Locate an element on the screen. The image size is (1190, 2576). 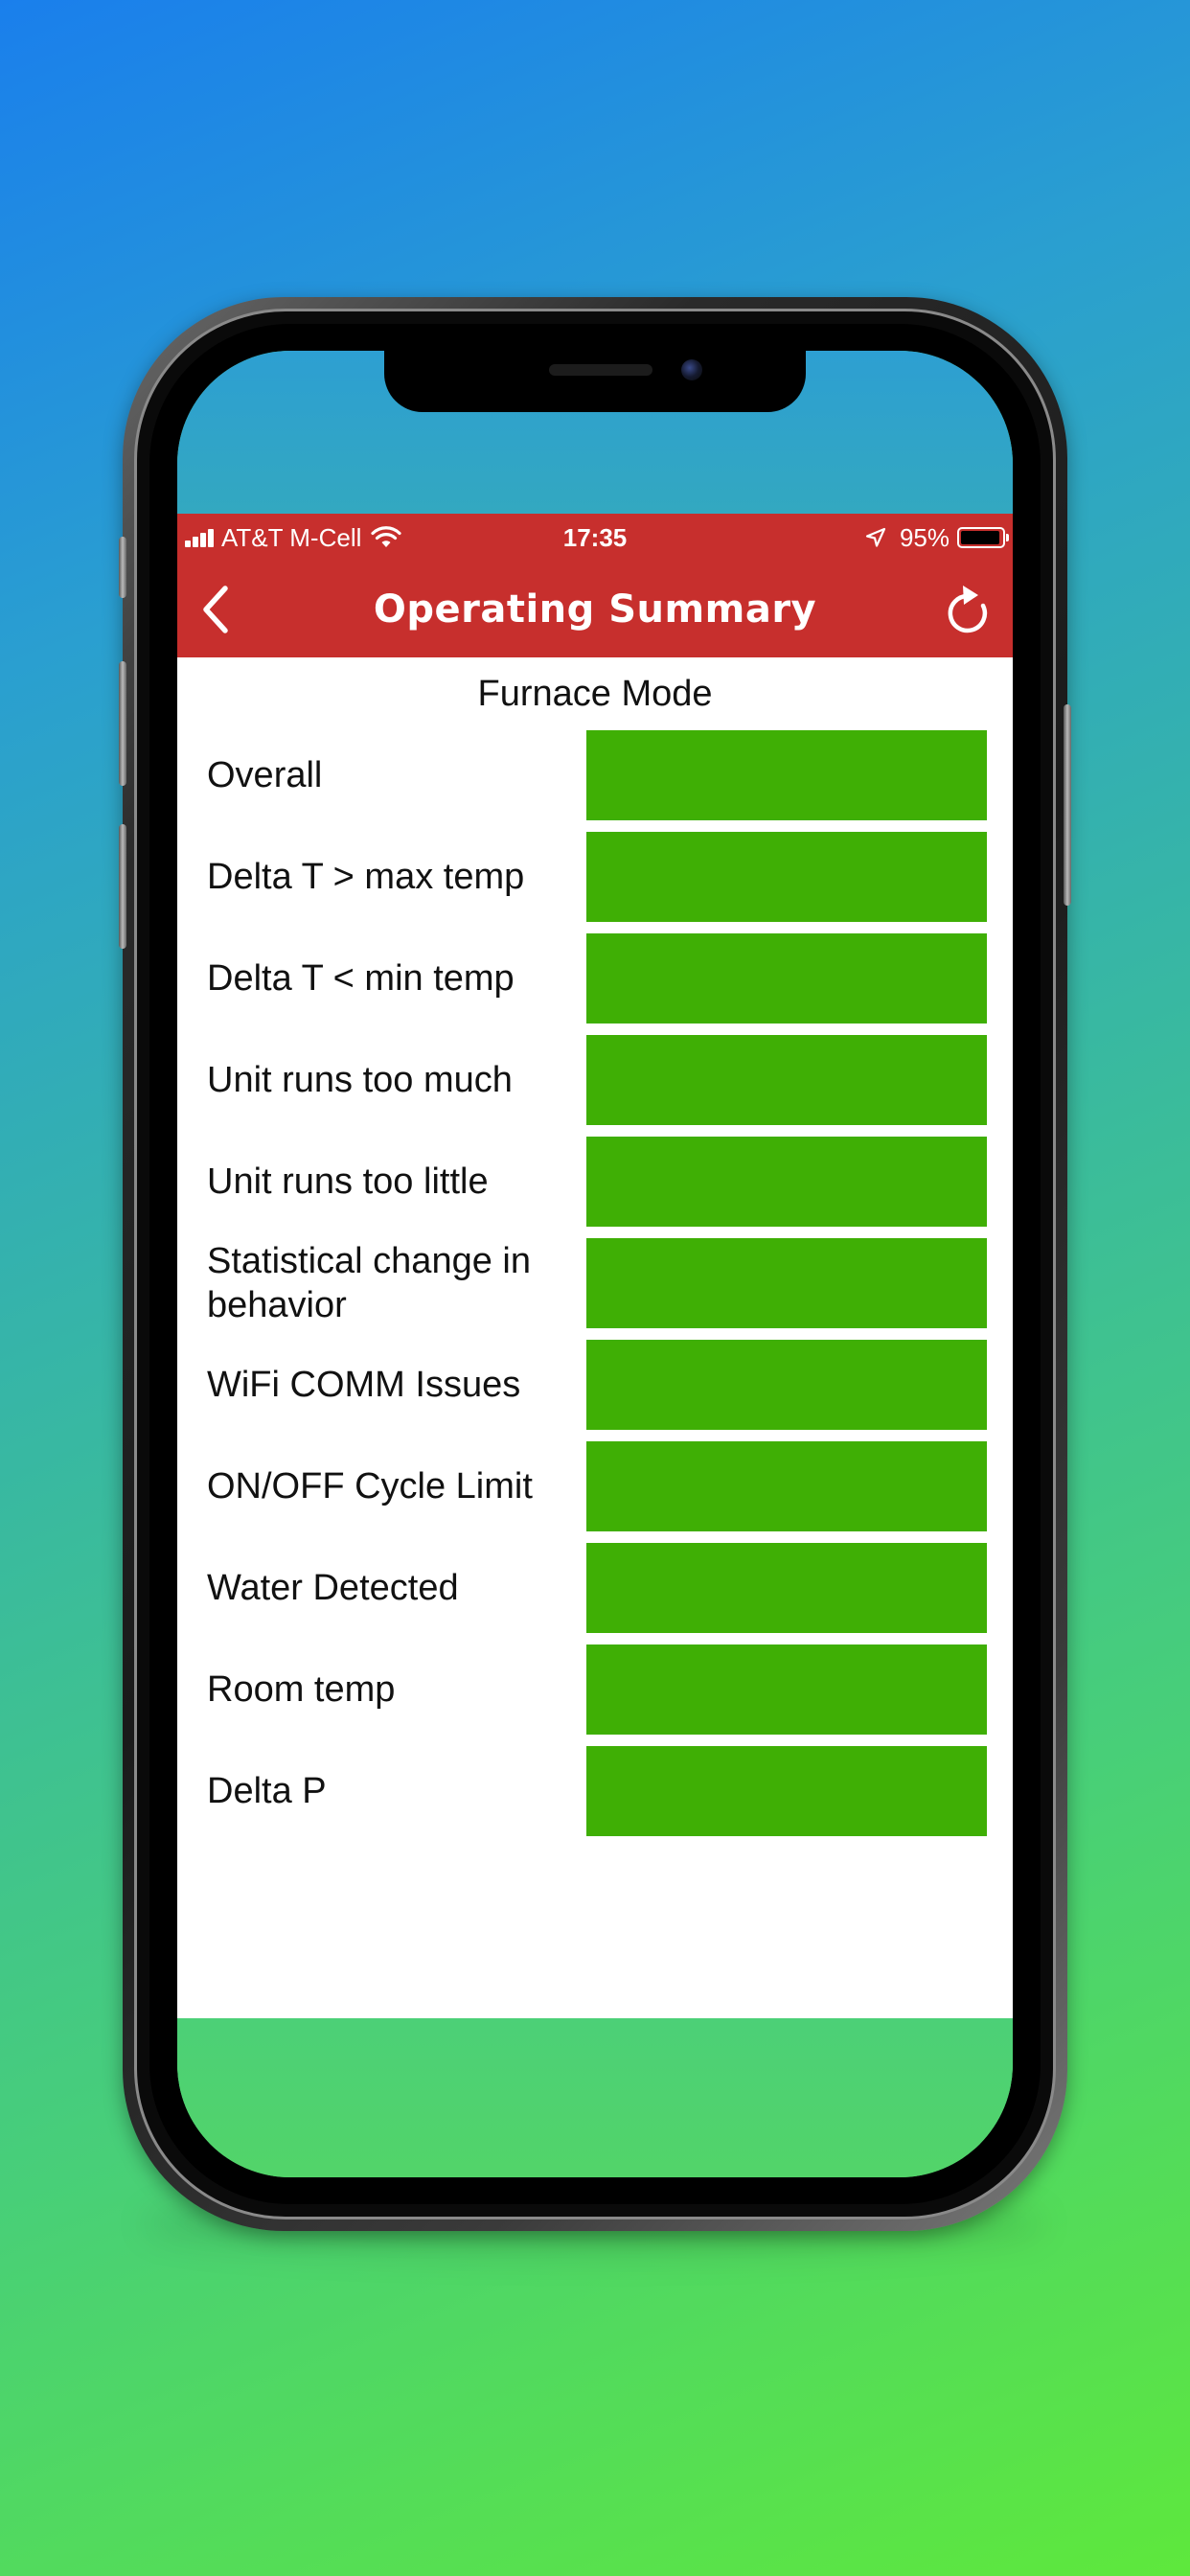
status-row: Unit runs too little is located at coordinates (595, 1187).